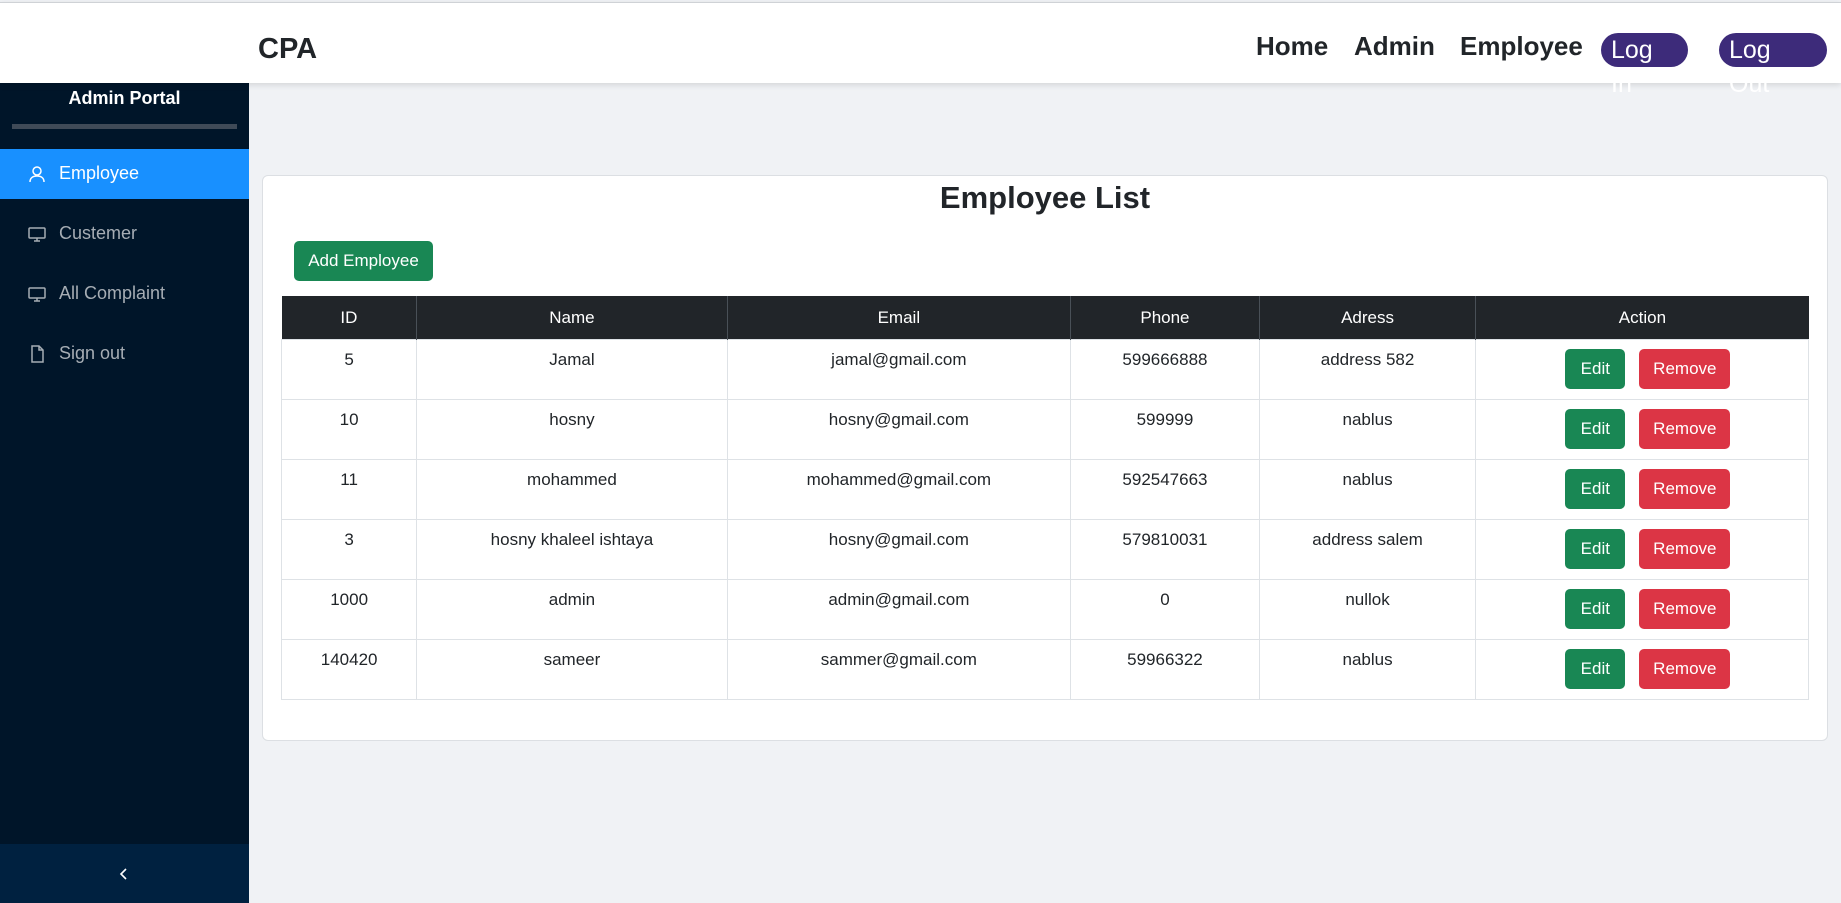 Image resolution: width=1841 pixels, height=903 pixels. What do you see at coordinates (349, 669) in the screenshot?
I see `cell-id: 140420` at bounding box center [349, 669].